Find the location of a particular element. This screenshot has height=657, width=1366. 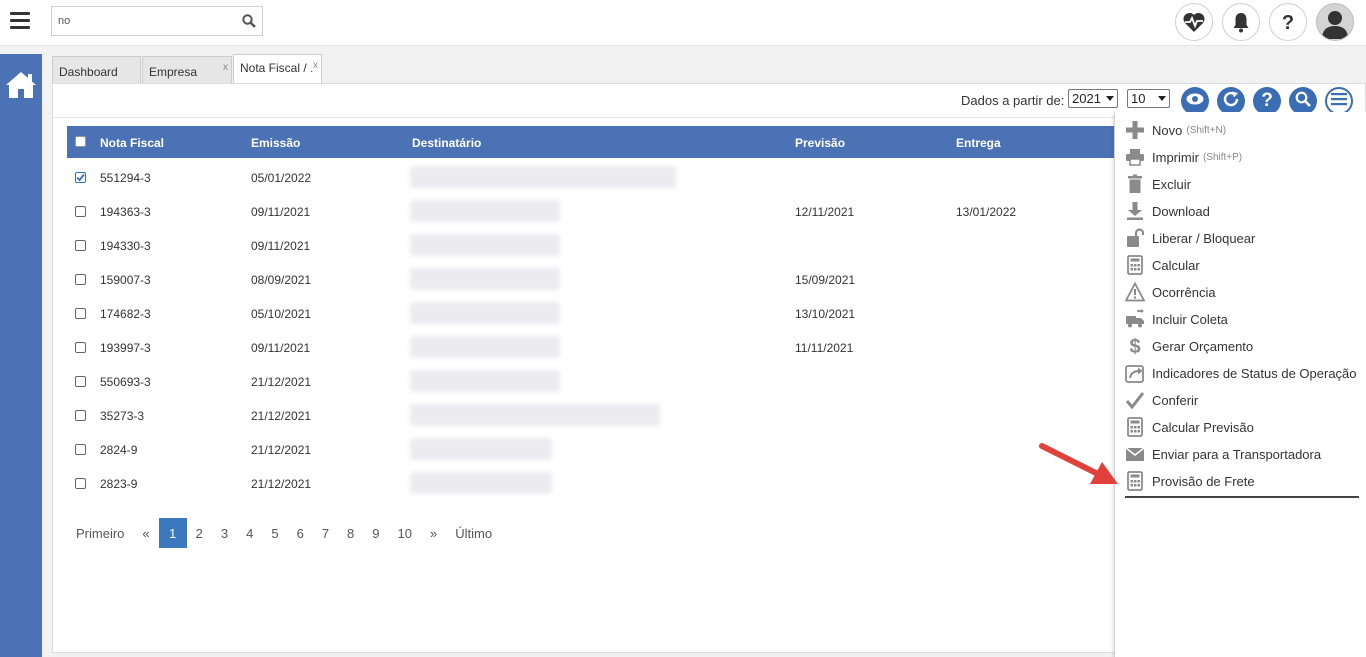

calculator-icon is located at coordinates (1135, 265).